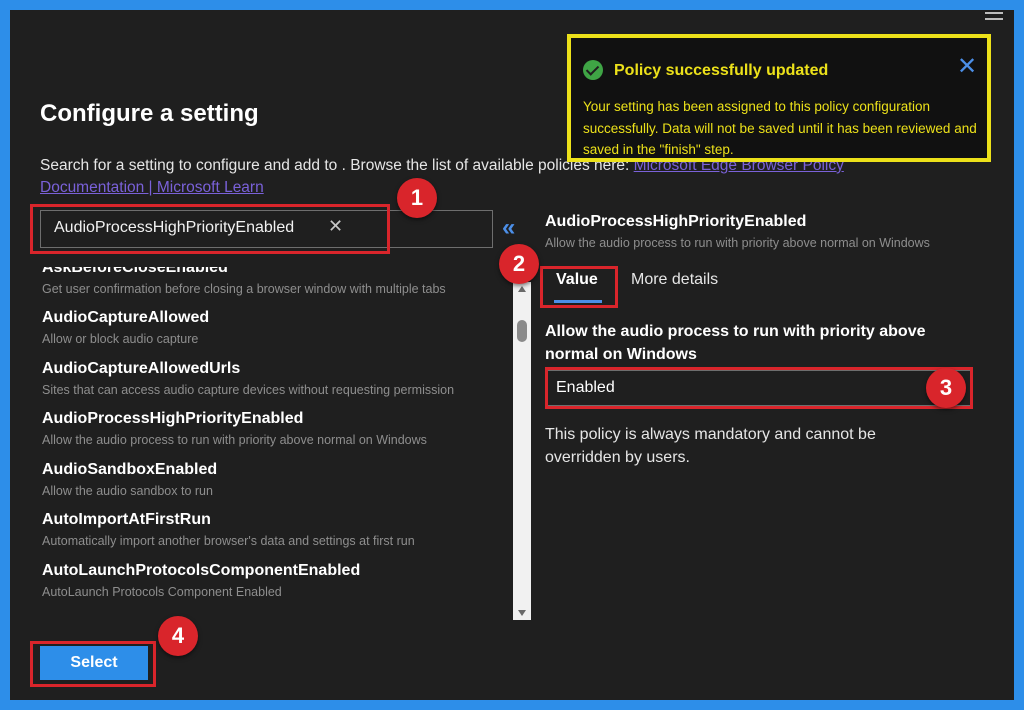 The width and height of the screenshot is (1024, 710). What do you see at coordinates (178, 636) in the screenshot?
I see `callout-badge-4: 4` at bounding box center [178, 636].